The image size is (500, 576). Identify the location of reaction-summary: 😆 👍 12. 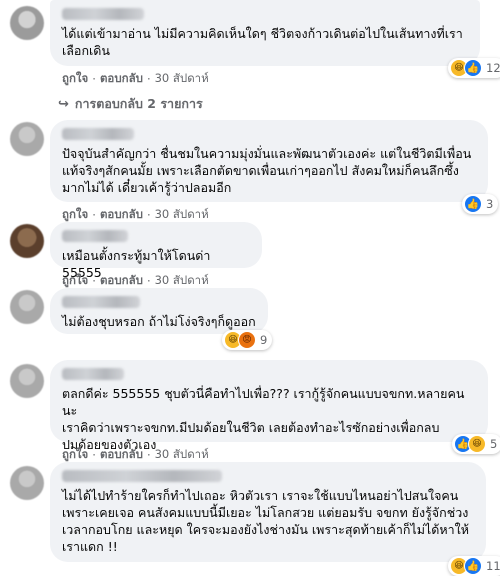
(474, 68).